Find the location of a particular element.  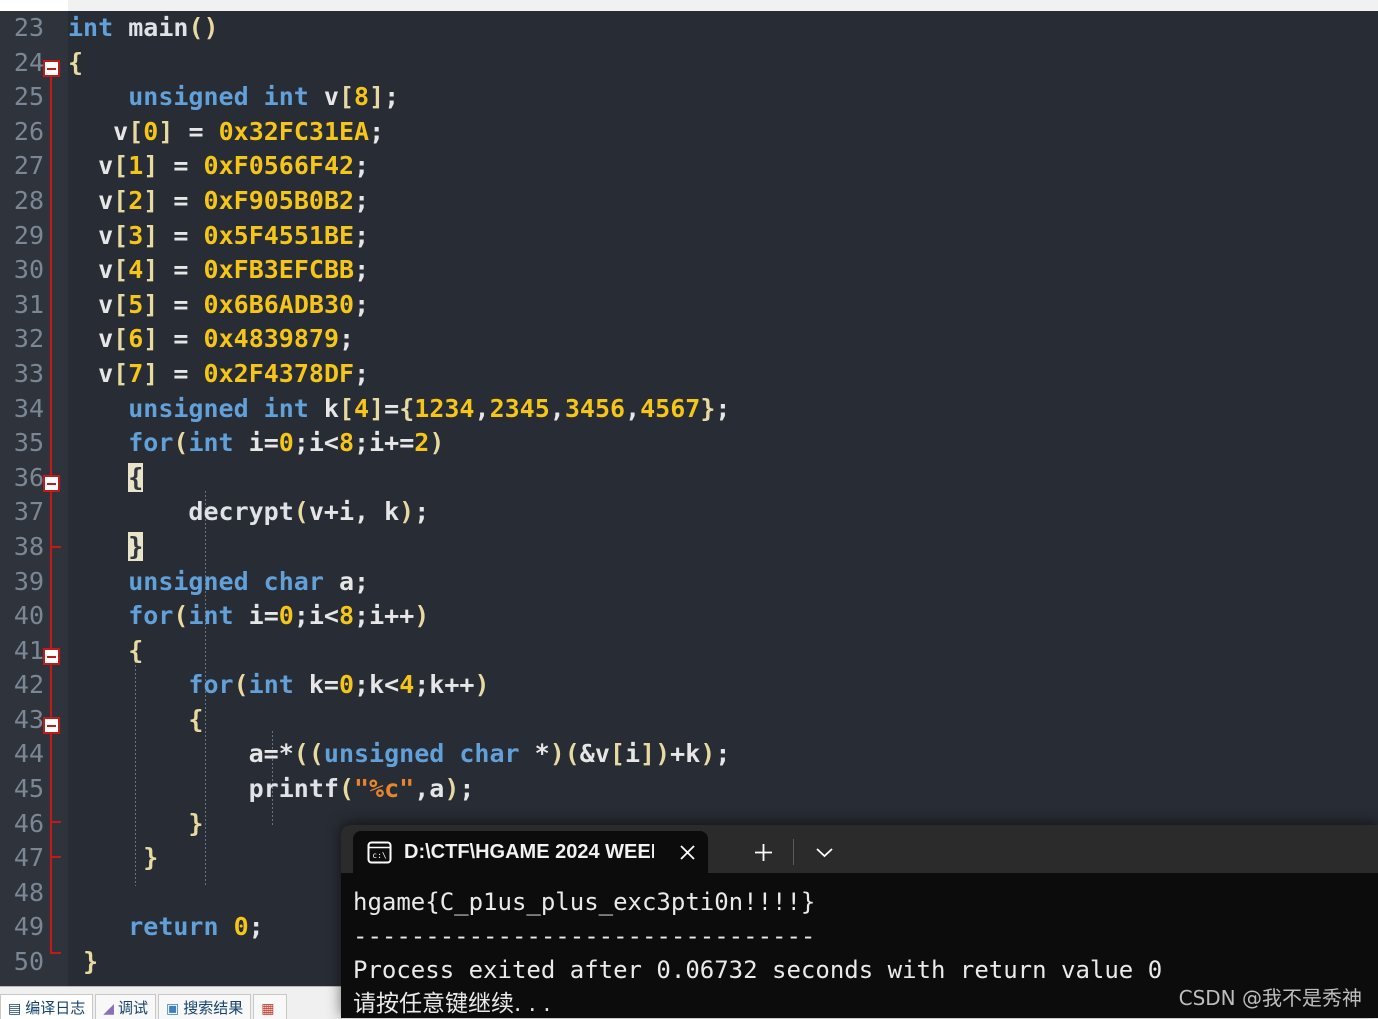

code-line: v[3] = 0x5F4551BE; is located at coordinates (723, 236).